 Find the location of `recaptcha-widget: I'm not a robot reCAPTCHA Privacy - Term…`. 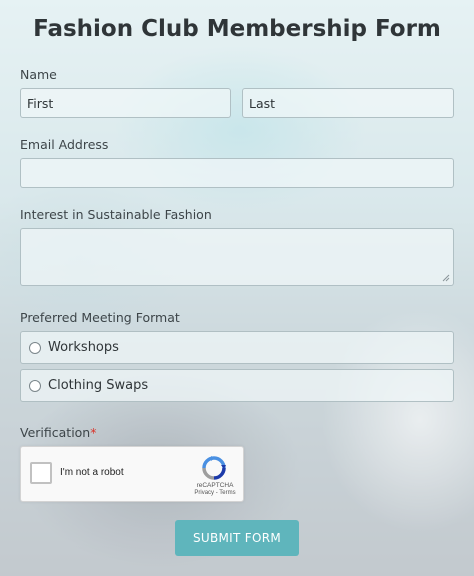

recaptcha-widget: I'm not a robot reCAPTCHA Privacy - Term… is located at coordinates (132, 474).